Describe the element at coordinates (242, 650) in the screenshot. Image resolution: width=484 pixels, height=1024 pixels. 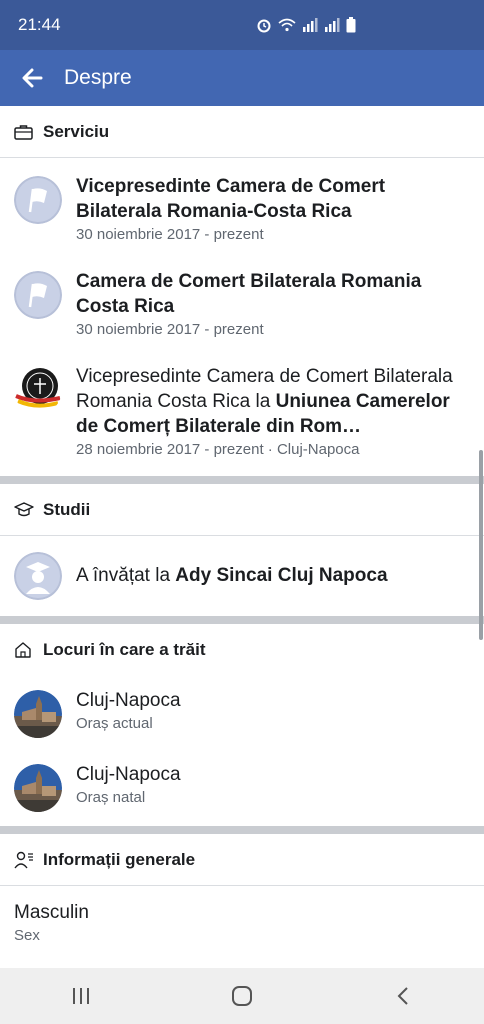
I see `places-section-header: Locuri în care a trăit` at that location.